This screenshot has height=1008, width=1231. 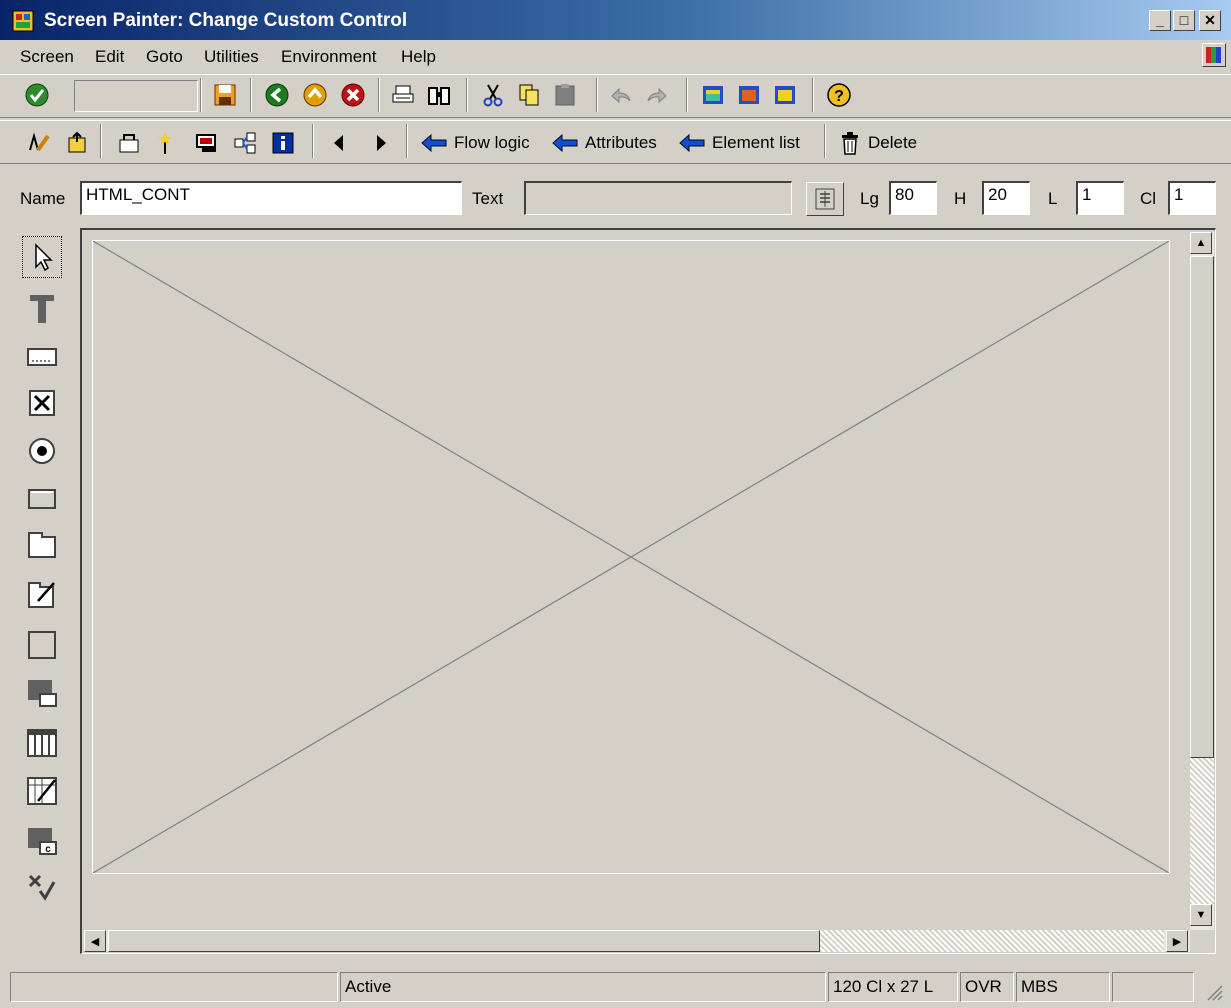 I want to click on command-field, so click(x=136, y=96).